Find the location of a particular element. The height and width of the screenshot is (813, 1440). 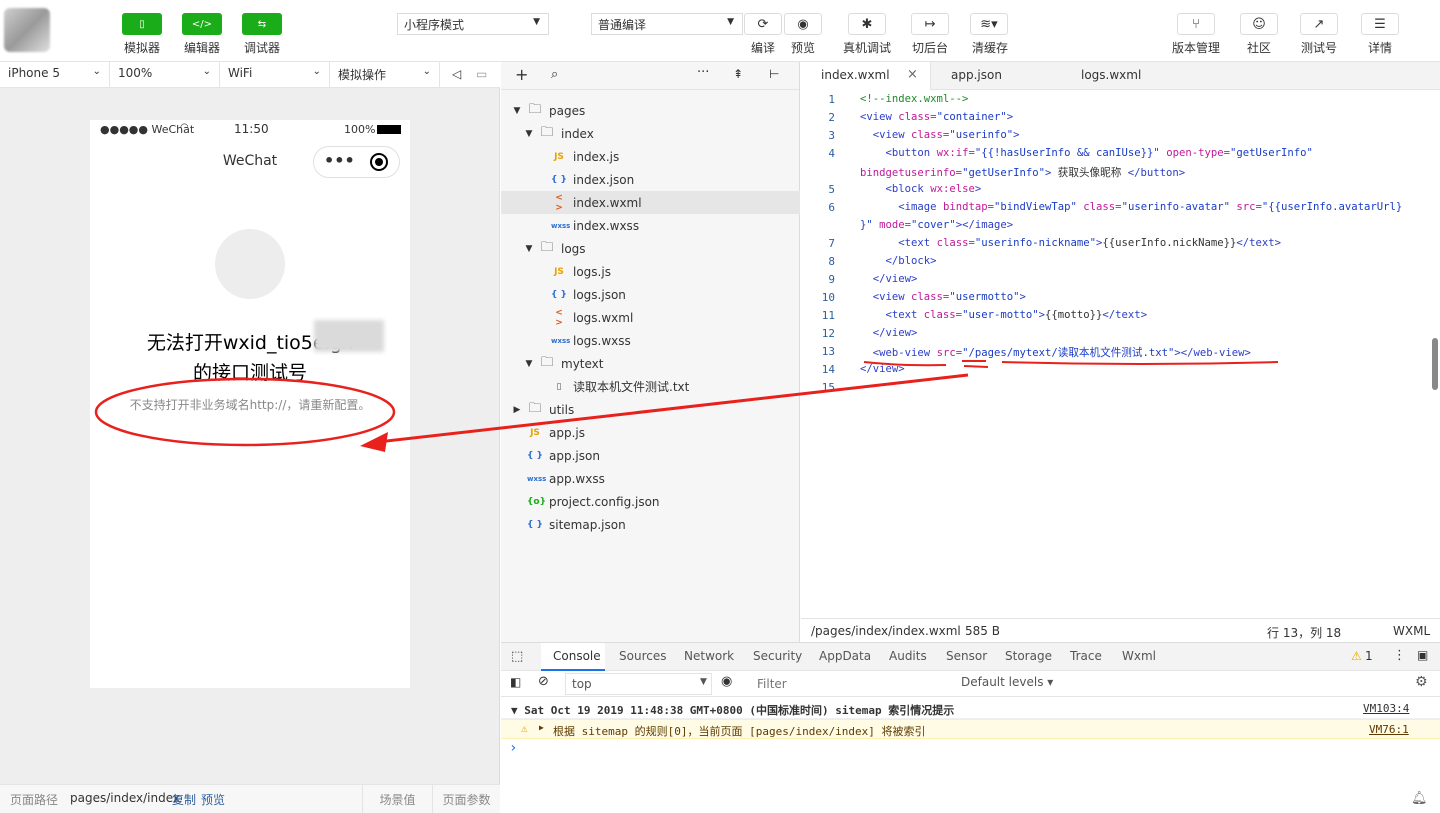

prompt-chevron: › is located at coordinates (513, 748).